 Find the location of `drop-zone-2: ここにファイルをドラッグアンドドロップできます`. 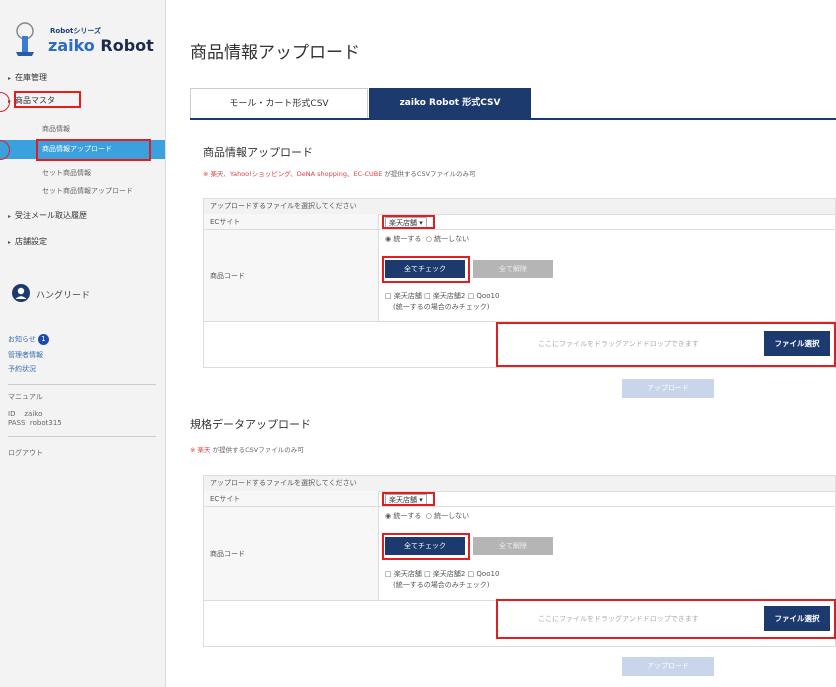

drop-zone-2: ここにファイルをドラッグアンドドロップできます is located at coordinates (618, 619).